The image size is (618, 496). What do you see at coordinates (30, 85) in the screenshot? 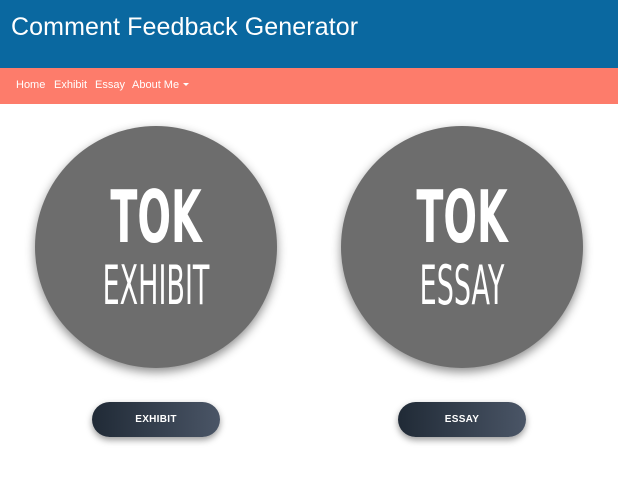
I see `nav-home-link: Home` at bounding box center [30, 85].